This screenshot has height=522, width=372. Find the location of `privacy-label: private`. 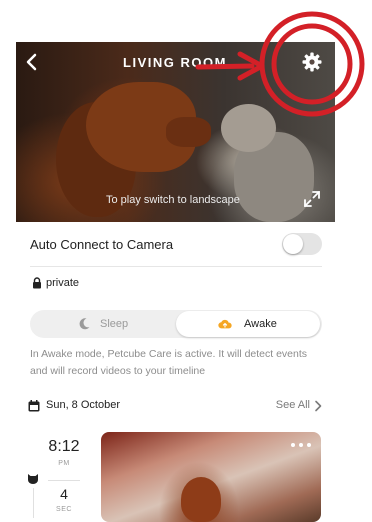

privacy-label: private is located at coordinates (63, 283).